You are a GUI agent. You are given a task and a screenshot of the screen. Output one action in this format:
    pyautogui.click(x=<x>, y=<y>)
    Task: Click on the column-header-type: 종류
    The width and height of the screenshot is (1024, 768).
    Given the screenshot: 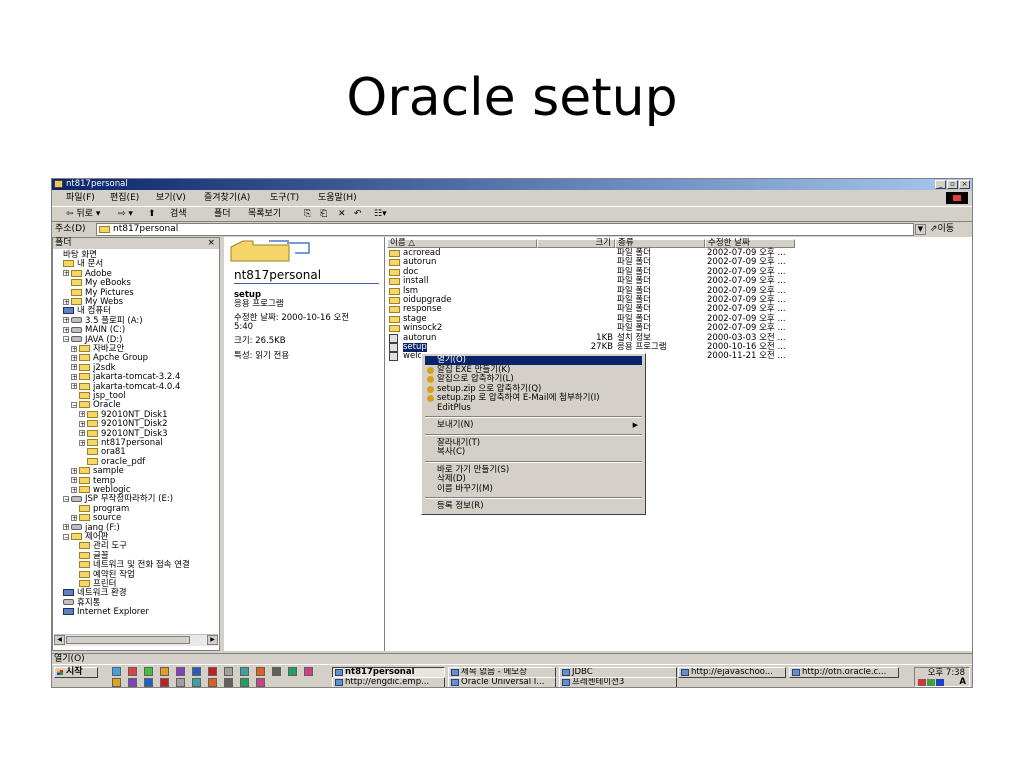 What is the action you would take?
    pyautogui.click(x=660, y=243)
    